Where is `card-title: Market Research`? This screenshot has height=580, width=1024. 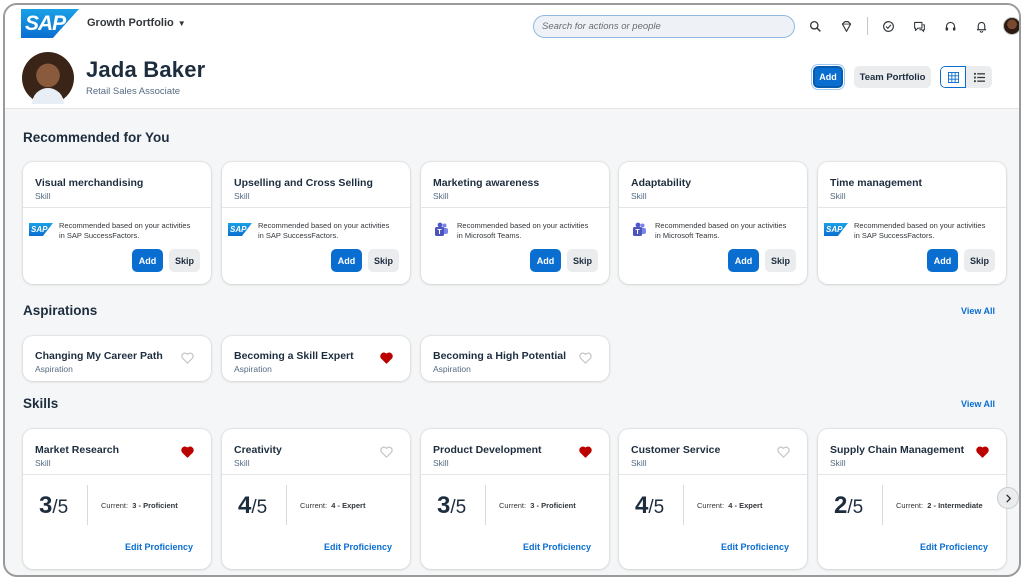
card-title: Market Research is located at coordinates (77, 450).